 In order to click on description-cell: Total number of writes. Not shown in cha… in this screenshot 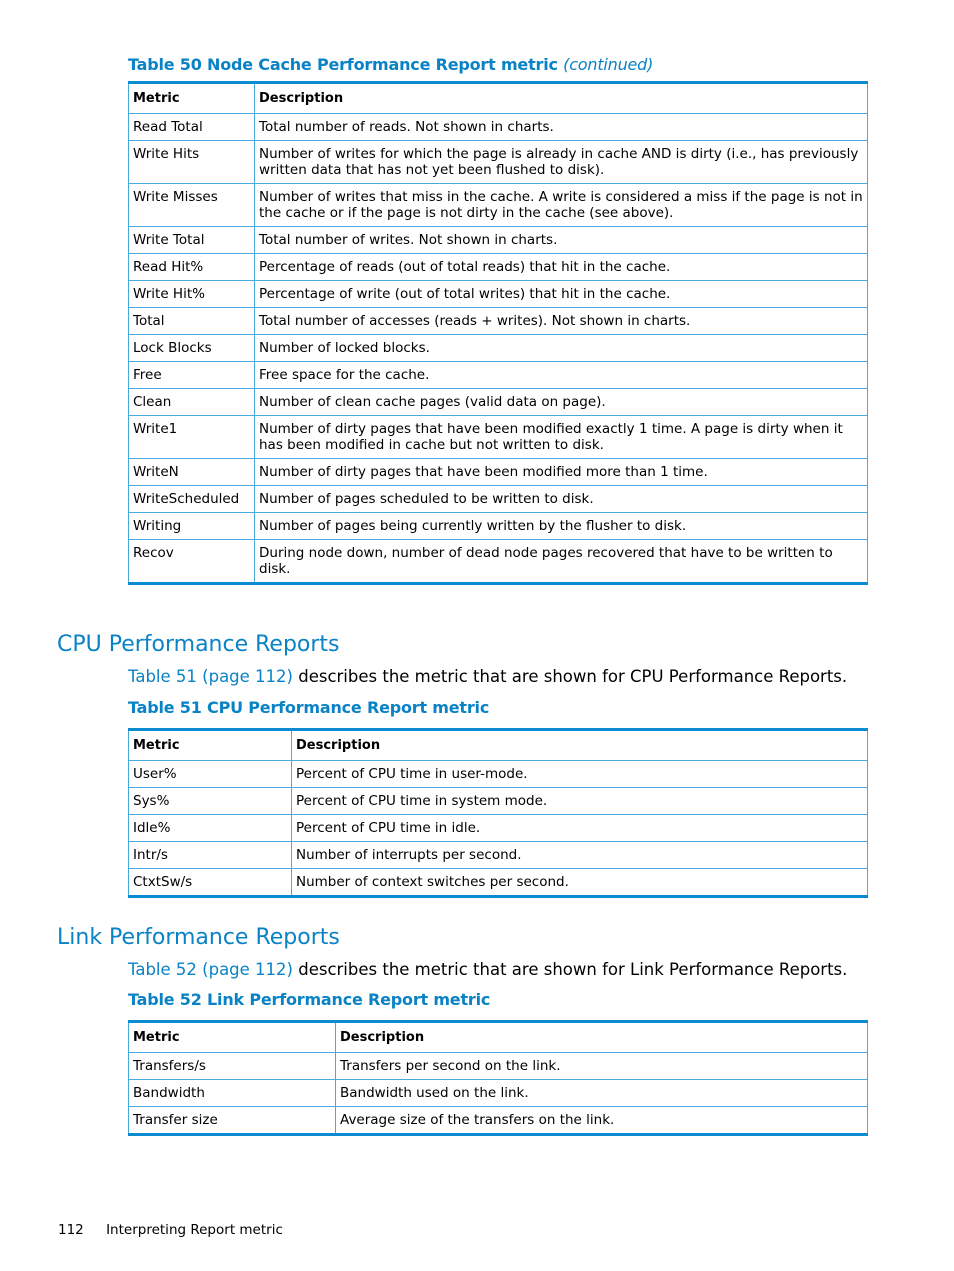, I will do `click(561, 240)`.